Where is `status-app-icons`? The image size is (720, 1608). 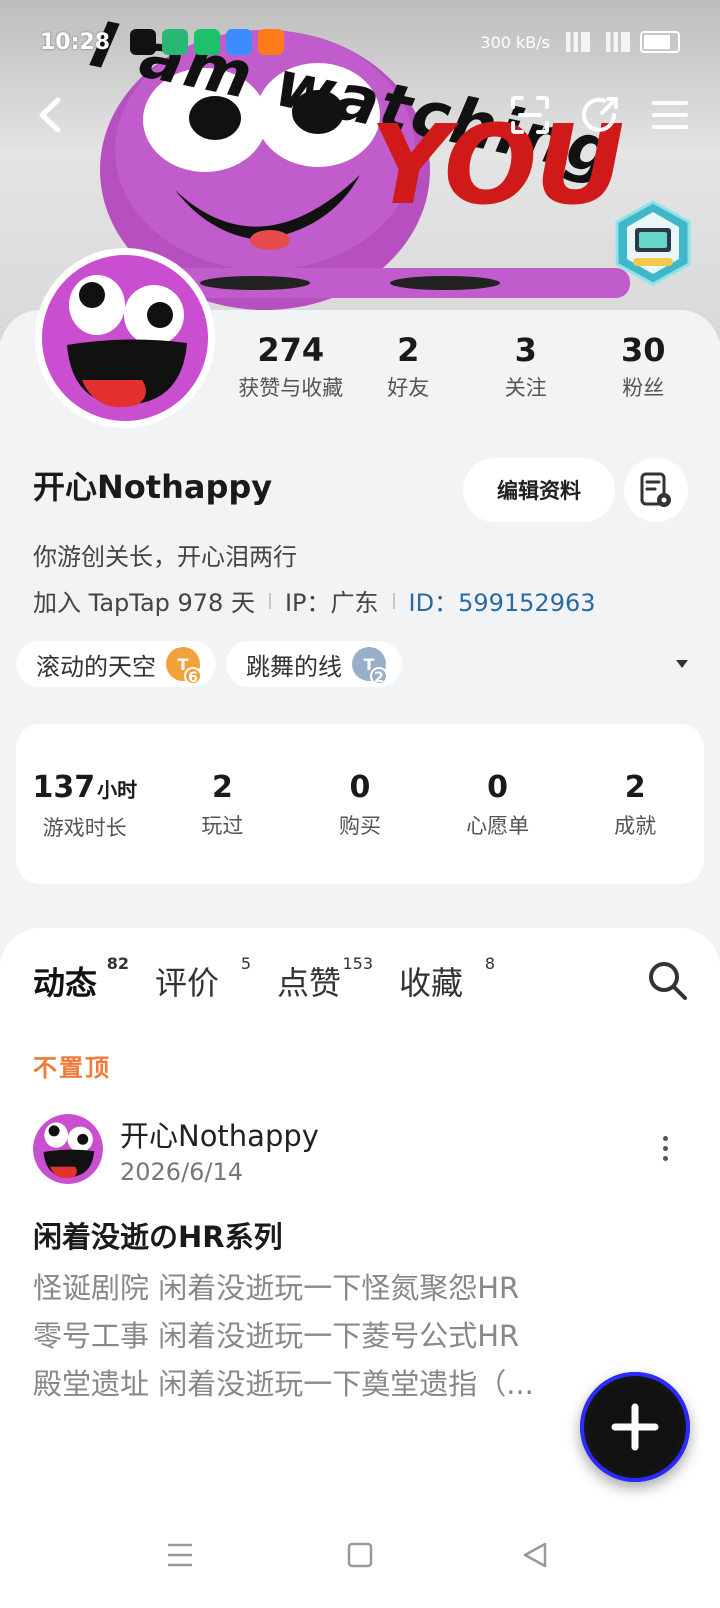
status-app-icons is located at coordinates (207, 42).